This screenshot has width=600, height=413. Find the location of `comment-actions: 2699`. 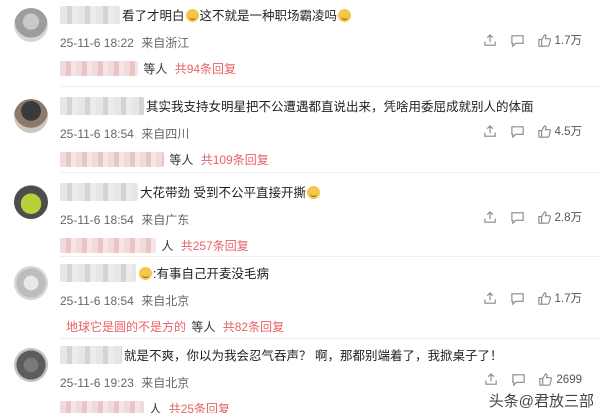

comment-actions: 2699 is located at coordinates (533, 379).